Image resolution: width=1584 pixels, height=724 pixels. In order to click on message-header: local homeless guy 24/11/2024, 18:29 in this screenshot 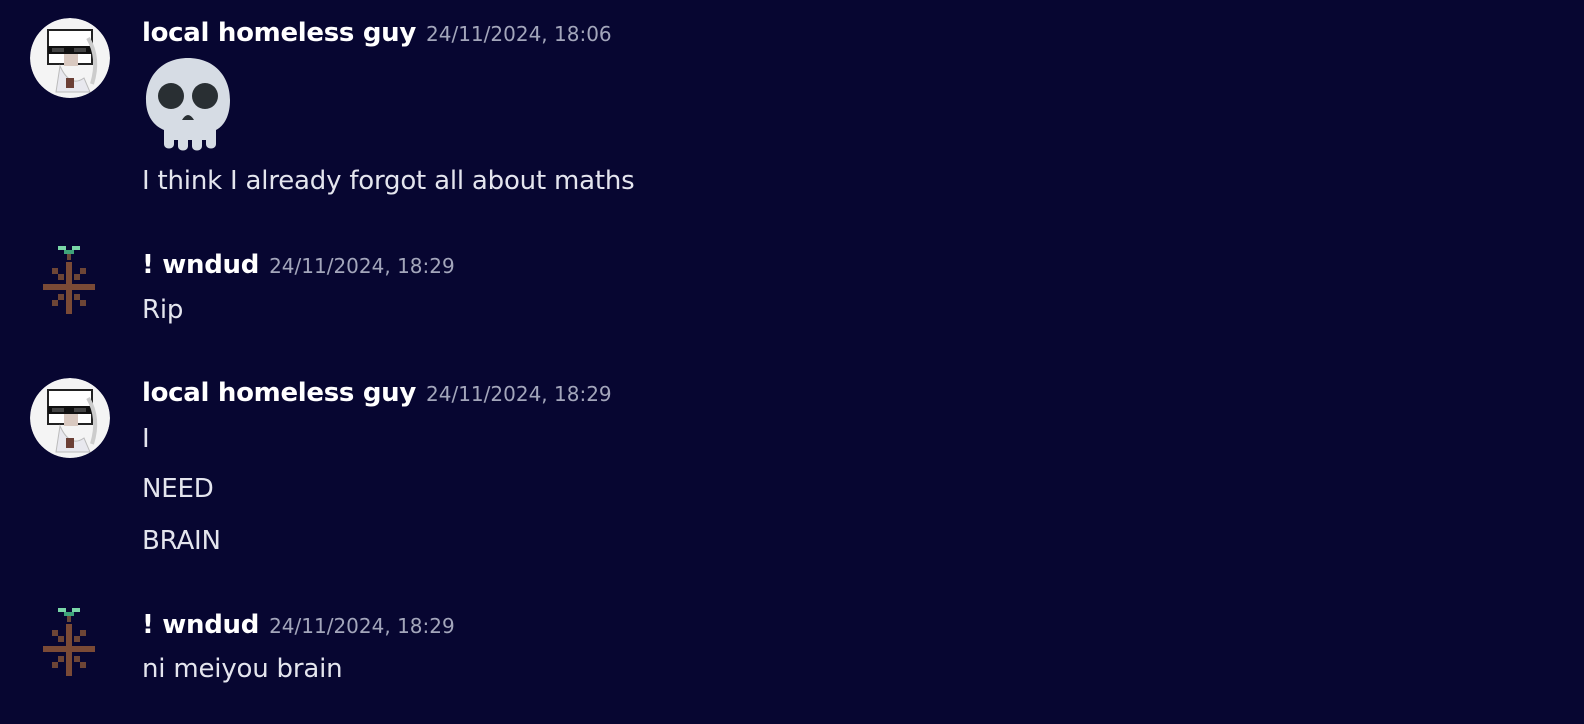, I will do `click(377, 393)`.